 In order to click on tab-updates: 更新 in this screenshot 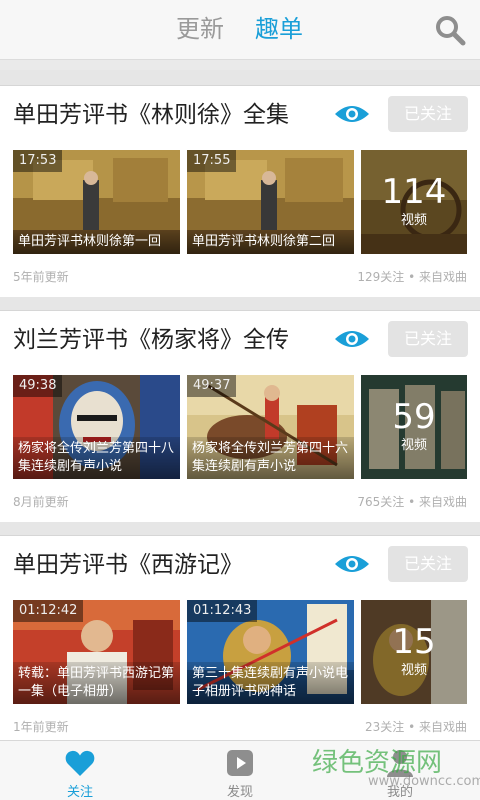, I will do `click(200, 29)`.